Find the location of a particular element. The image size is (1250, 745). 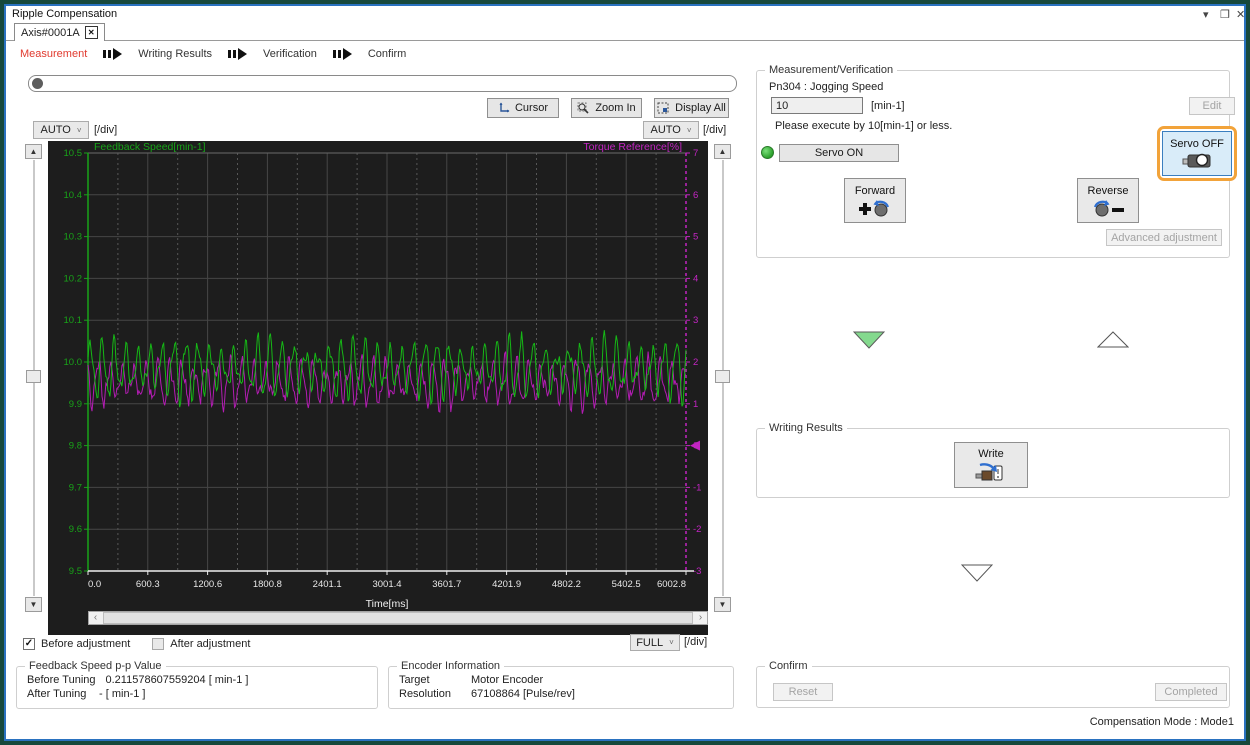

servo-off-button: Servo OFF is located at coordinates (1197, 153).